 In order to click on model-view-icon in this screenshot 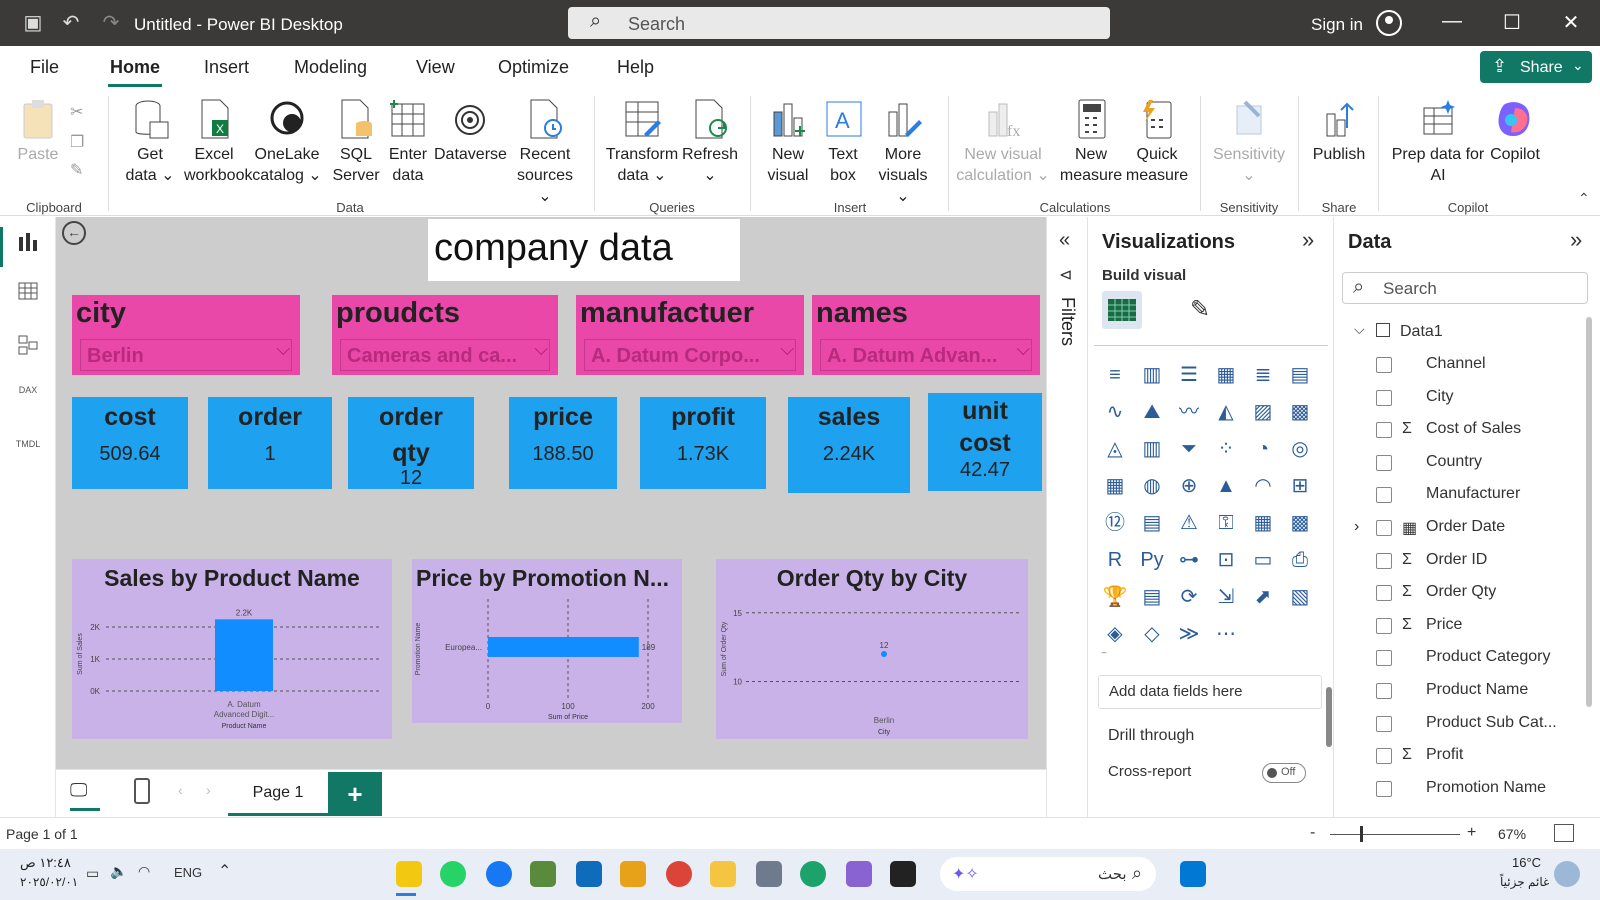, I will do `click(28, 347)`.